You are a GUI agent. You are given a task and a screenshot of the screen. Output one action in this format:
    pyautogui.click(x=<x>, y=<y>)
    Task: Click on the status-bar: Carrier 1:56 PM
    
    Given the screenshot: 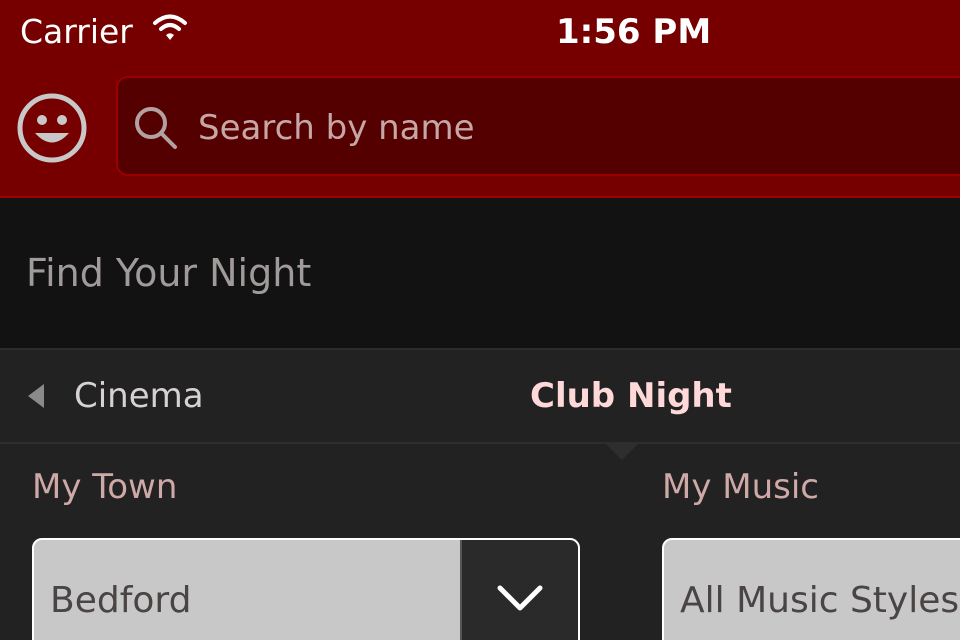 What is the action you would take?
    pyautogui.click(x=480, y=32)
    